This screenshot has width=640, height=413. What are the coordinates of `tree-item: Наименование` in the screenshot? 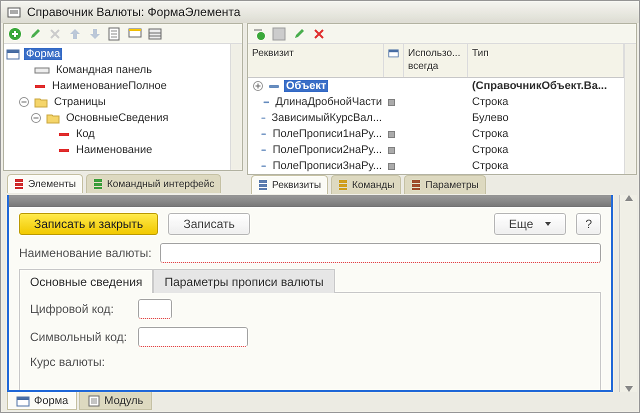 It's located at (114, 150).